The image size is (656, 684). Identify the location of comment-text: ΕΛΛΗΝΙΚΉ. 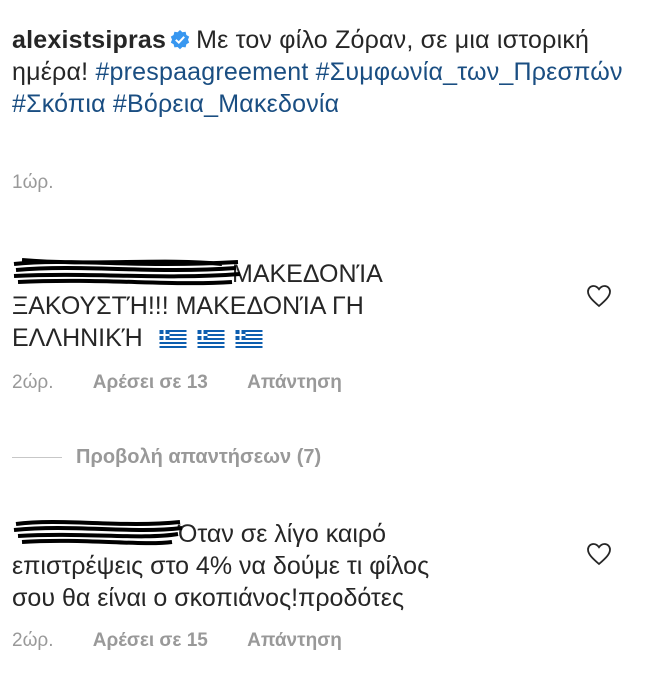
(77, 338).